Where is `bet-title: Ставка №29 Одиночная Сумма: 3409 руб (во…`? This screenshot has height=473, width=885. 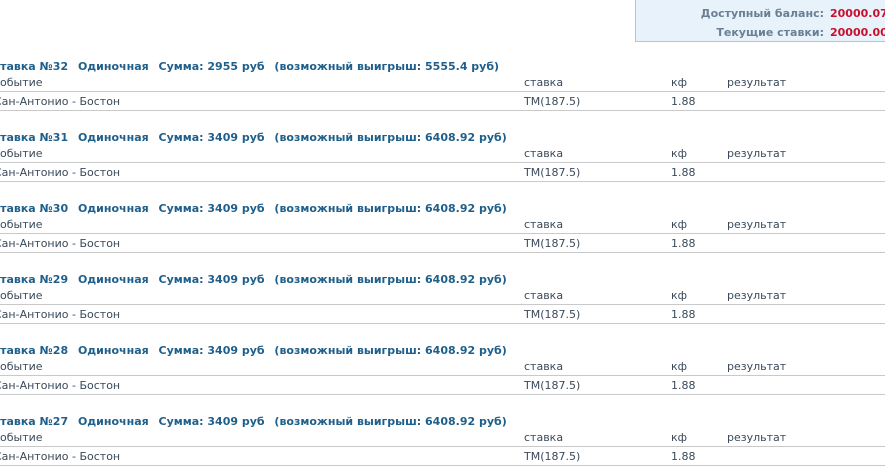 bet-title: Ставка №29 Одиночная Сумма: 3409 руб (во… is located at coordinates (256, 279).